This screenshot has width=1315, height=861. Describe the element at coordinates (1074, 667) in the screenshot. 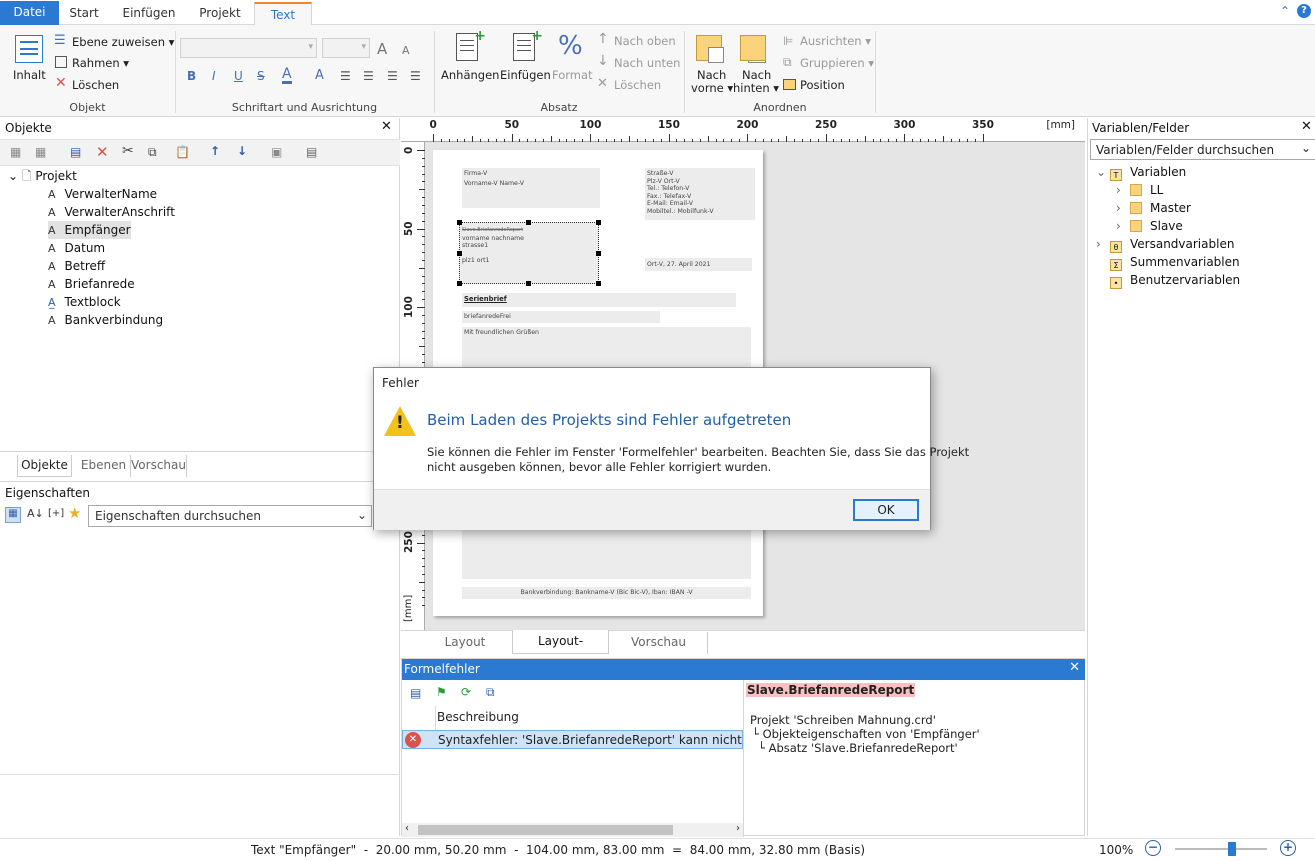

I see `close-formelfehler-icon: ✕` at that location.